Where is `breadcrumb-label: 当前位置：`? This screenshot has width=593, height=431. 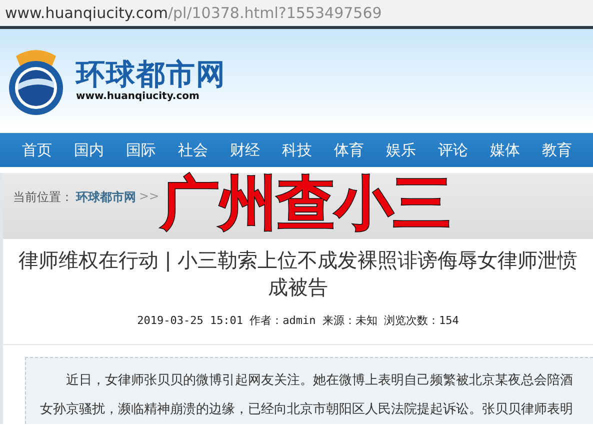
breadcrumb-label: 当前位置： is located at coordinates (43, 197).